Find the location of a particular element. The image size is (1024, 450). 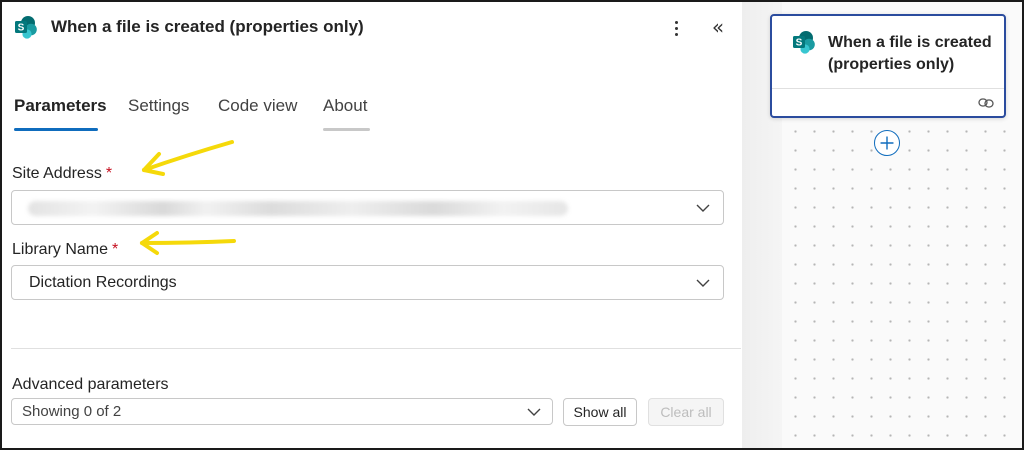

section-divider is located at coordinates (376, 348).